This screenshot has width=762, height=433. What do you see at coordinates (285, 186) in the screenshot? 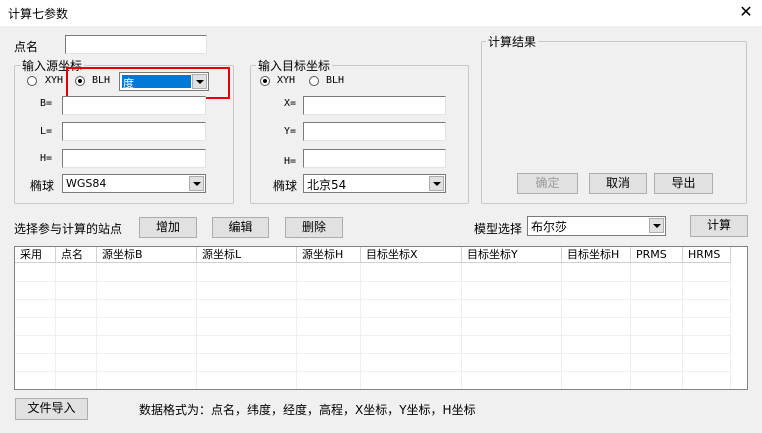
I see `target-ellipsoid-label: 椭球` at bounding box center [285, 186].